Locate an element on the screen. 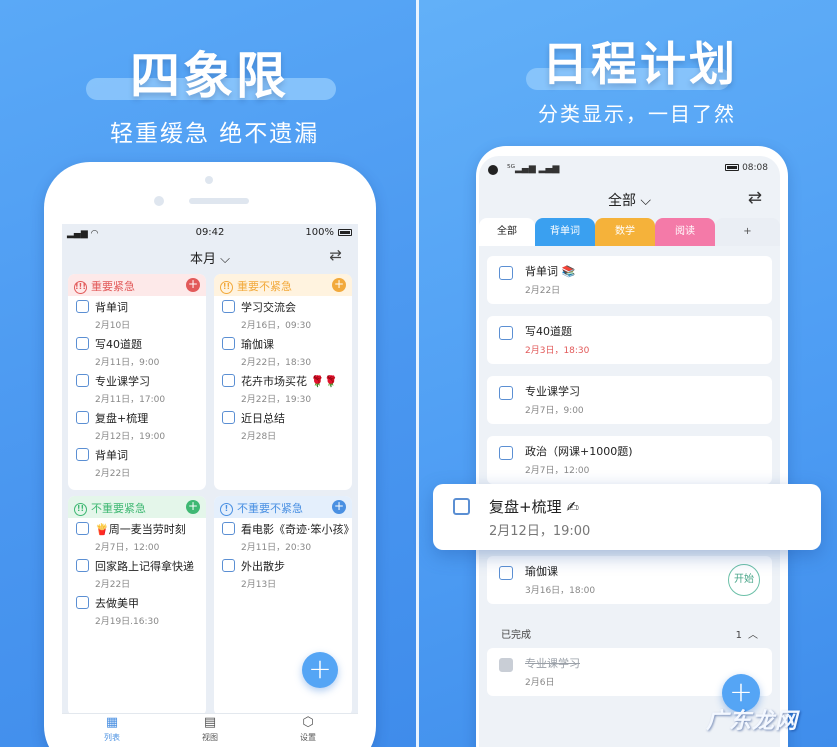 The height and width of the screenshot is (747, 837). left-title: 四象限 is located at coordinates (209, 76).